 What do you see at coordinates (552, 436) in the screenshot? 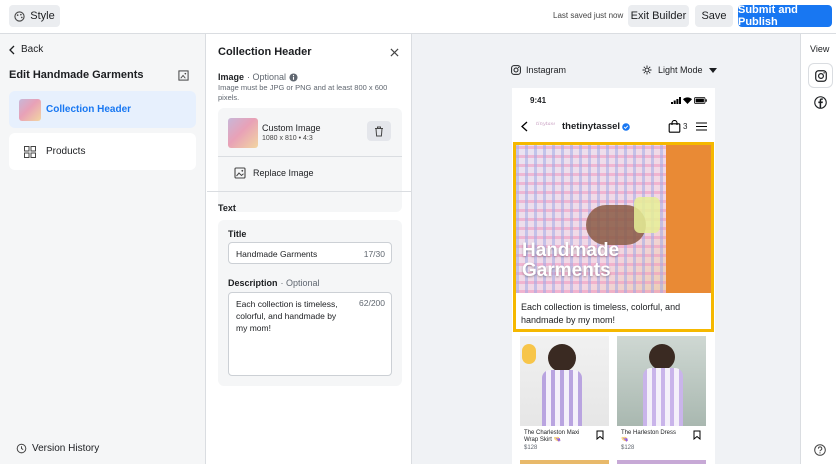
I see `product-name: The Charleston Maxi Wrap Skirt 👒` at bounding box center [552, 436].